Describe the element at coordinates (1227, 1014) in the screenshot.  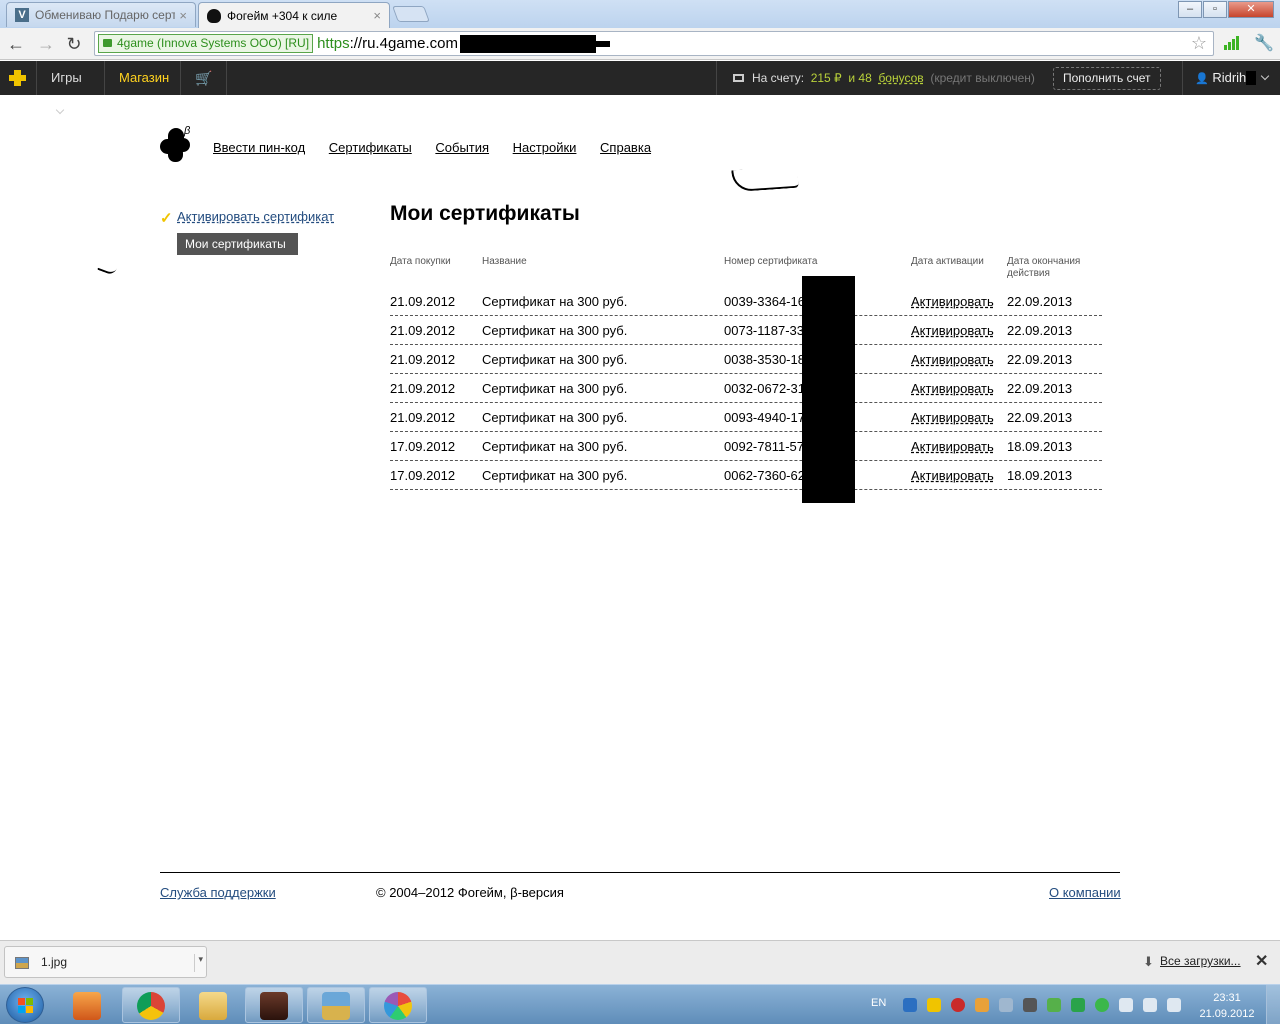
I see `clock-date: 21.09.2012` at that location.